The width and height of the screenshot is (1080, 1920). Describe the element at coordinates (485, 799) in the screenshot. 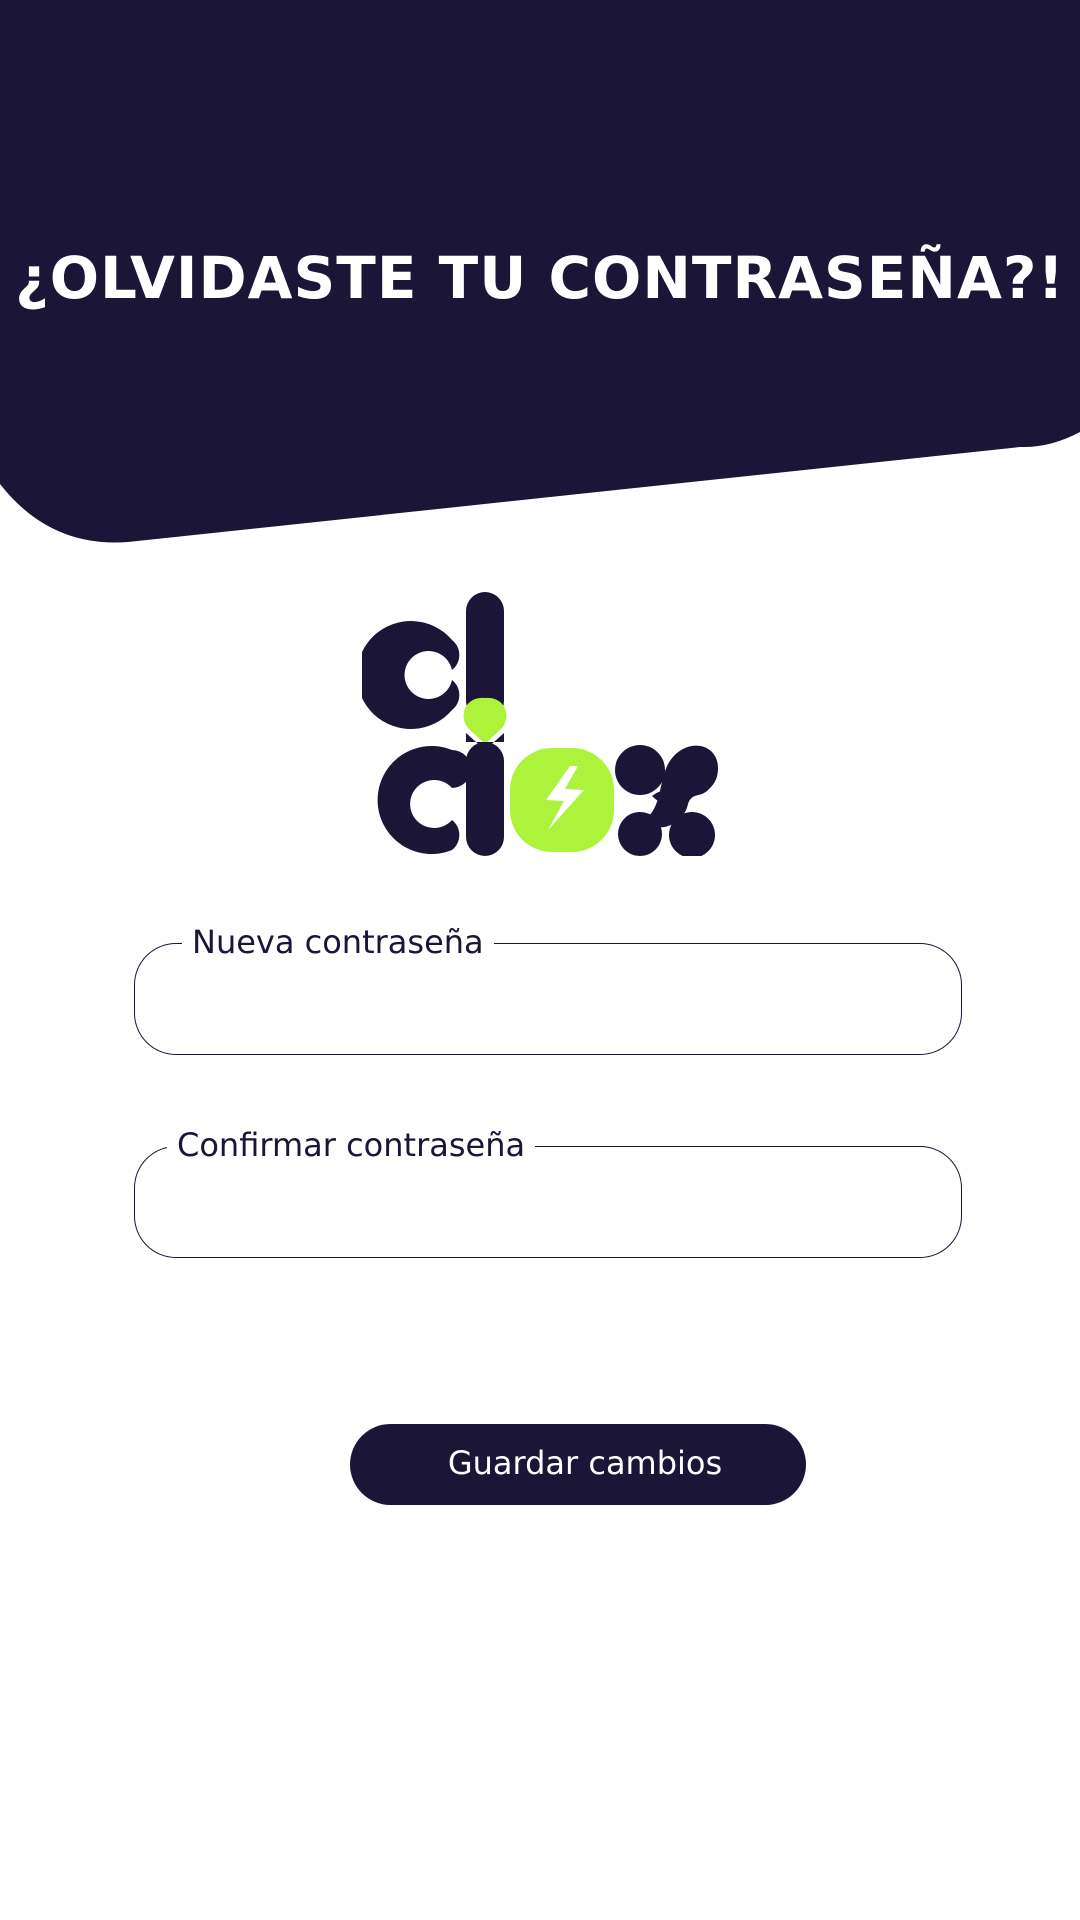

I see `logo-letter-i` at that location.